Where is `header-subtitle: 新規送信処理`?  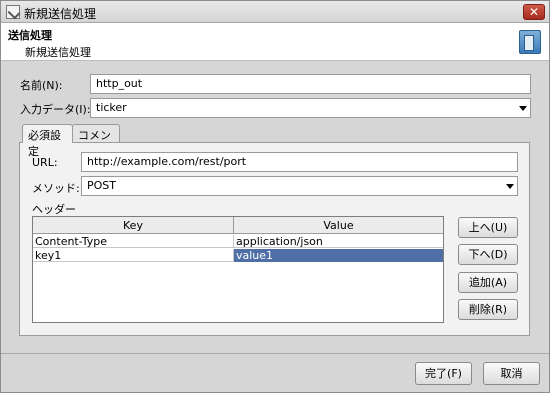 header-subtitle: 新規送信処理 is located at coordinates (58, 52).